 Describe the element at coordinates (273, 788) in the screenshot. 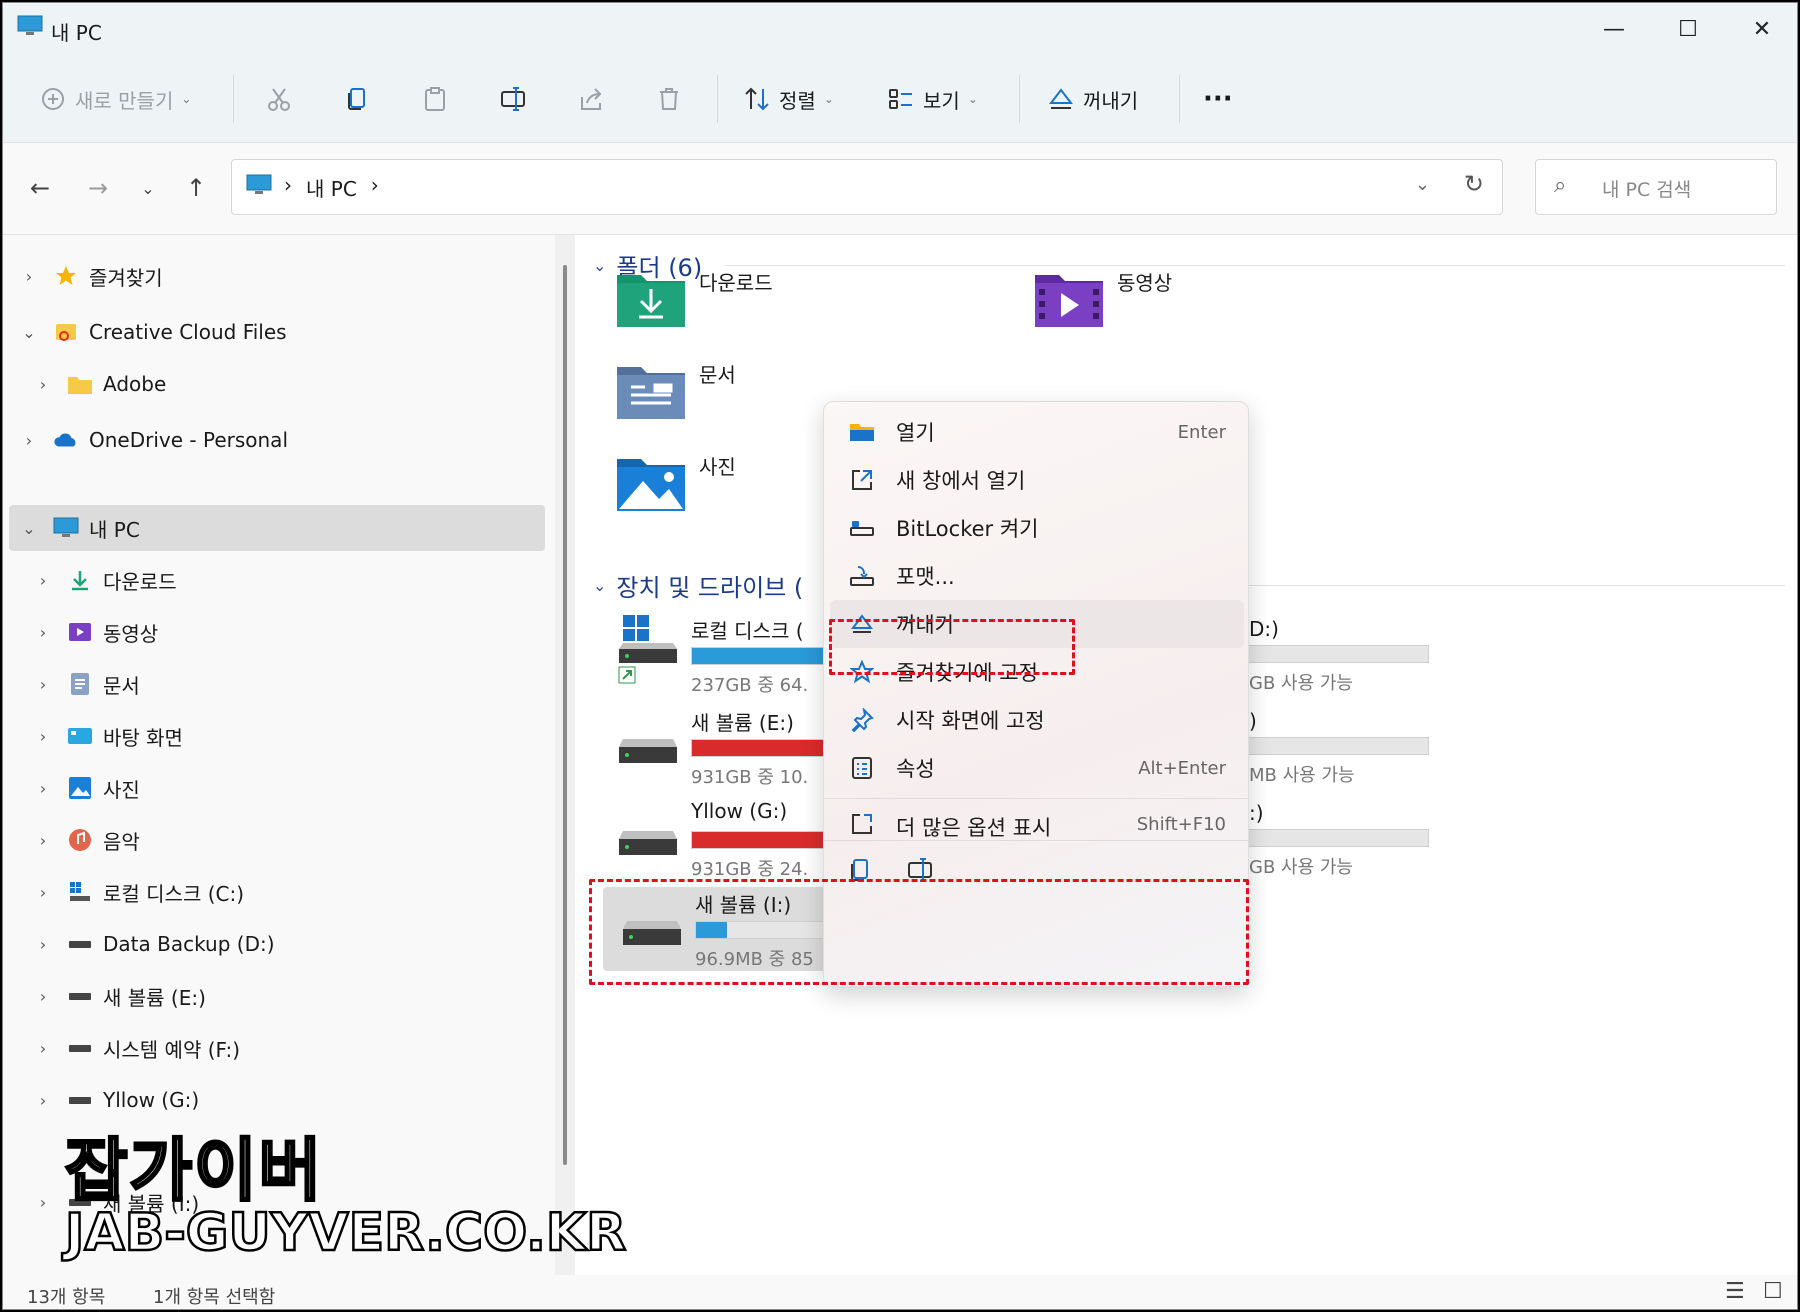

I see `sidebar-item-pictures: › 사진` at that location.